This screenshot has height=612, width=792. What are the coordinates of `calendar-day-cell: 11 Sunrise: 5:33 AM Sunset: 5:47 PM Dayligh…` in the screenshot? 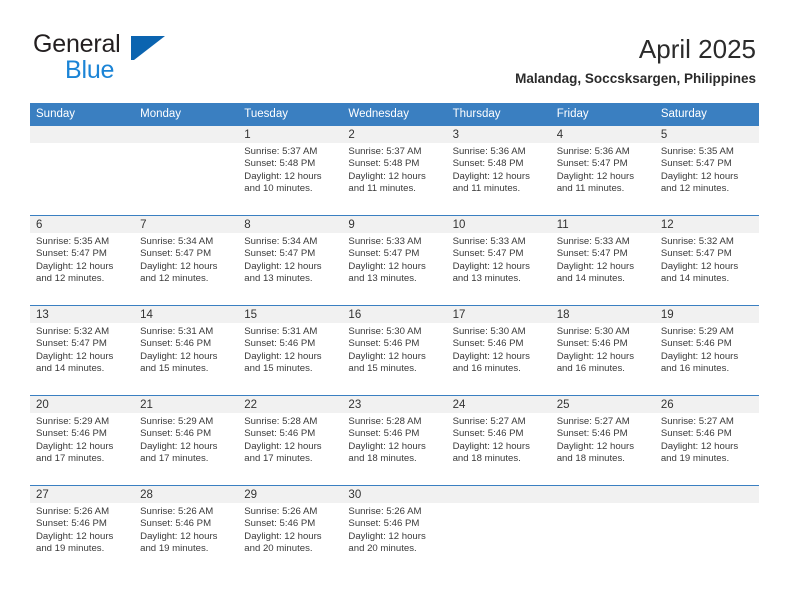 It's located at (602, 261).